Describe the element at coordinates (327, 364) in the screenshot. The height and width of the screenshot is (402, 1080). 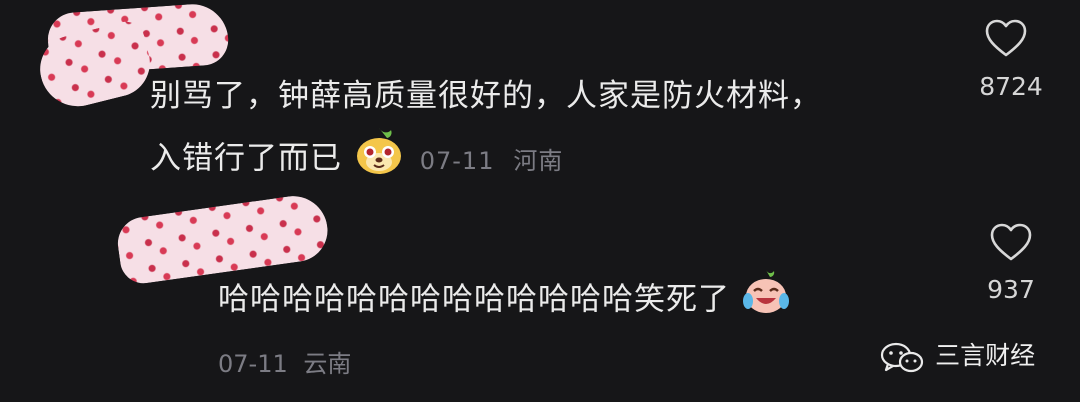
I see `comment-location: 云南` at that location.